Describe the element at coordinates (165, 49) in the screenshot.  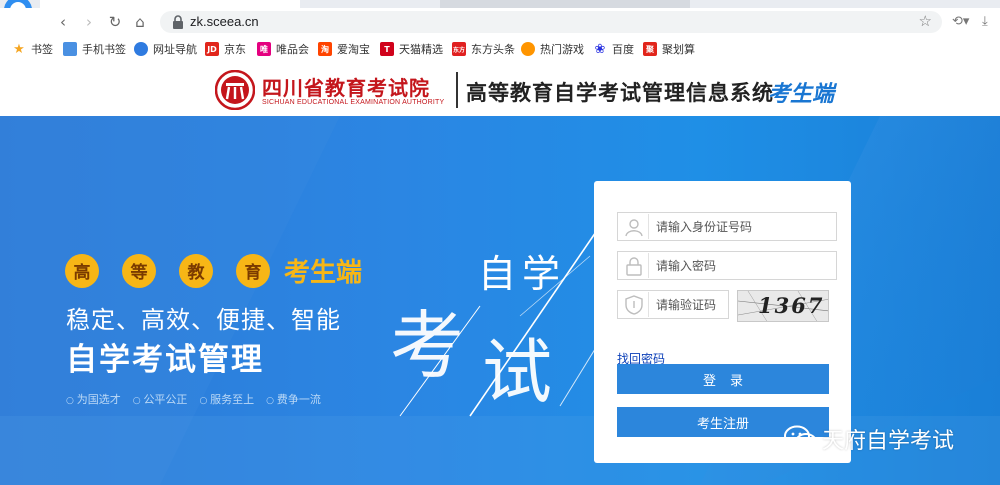
I see `bookmark-item: 网址导航` at that location.